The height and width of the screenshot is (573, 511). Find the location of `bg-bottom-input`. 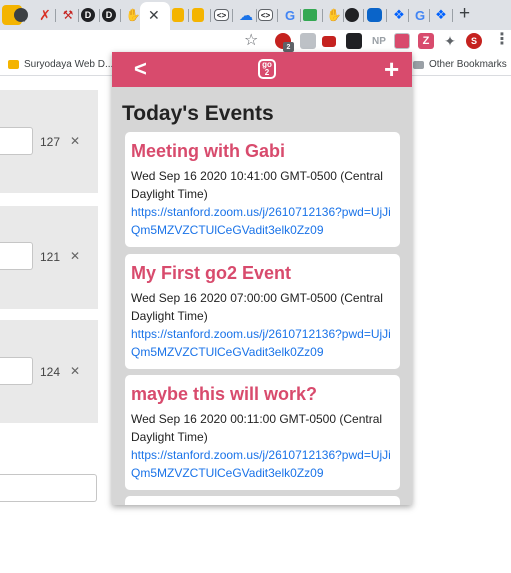

bg-bottom-input is located at coordinates (48, 488).